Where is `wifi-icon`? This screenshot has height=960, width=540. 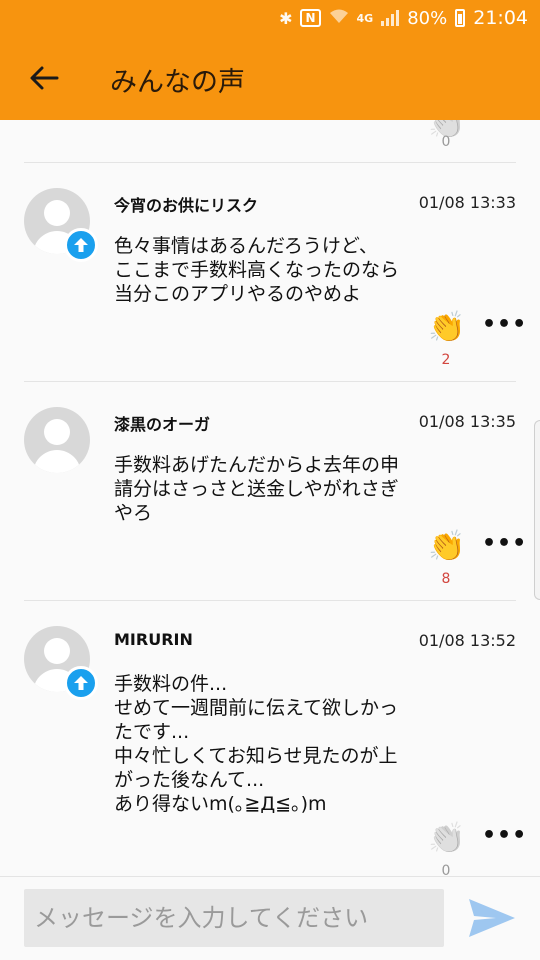 wifi-icon is located at coordinates (339, 18).